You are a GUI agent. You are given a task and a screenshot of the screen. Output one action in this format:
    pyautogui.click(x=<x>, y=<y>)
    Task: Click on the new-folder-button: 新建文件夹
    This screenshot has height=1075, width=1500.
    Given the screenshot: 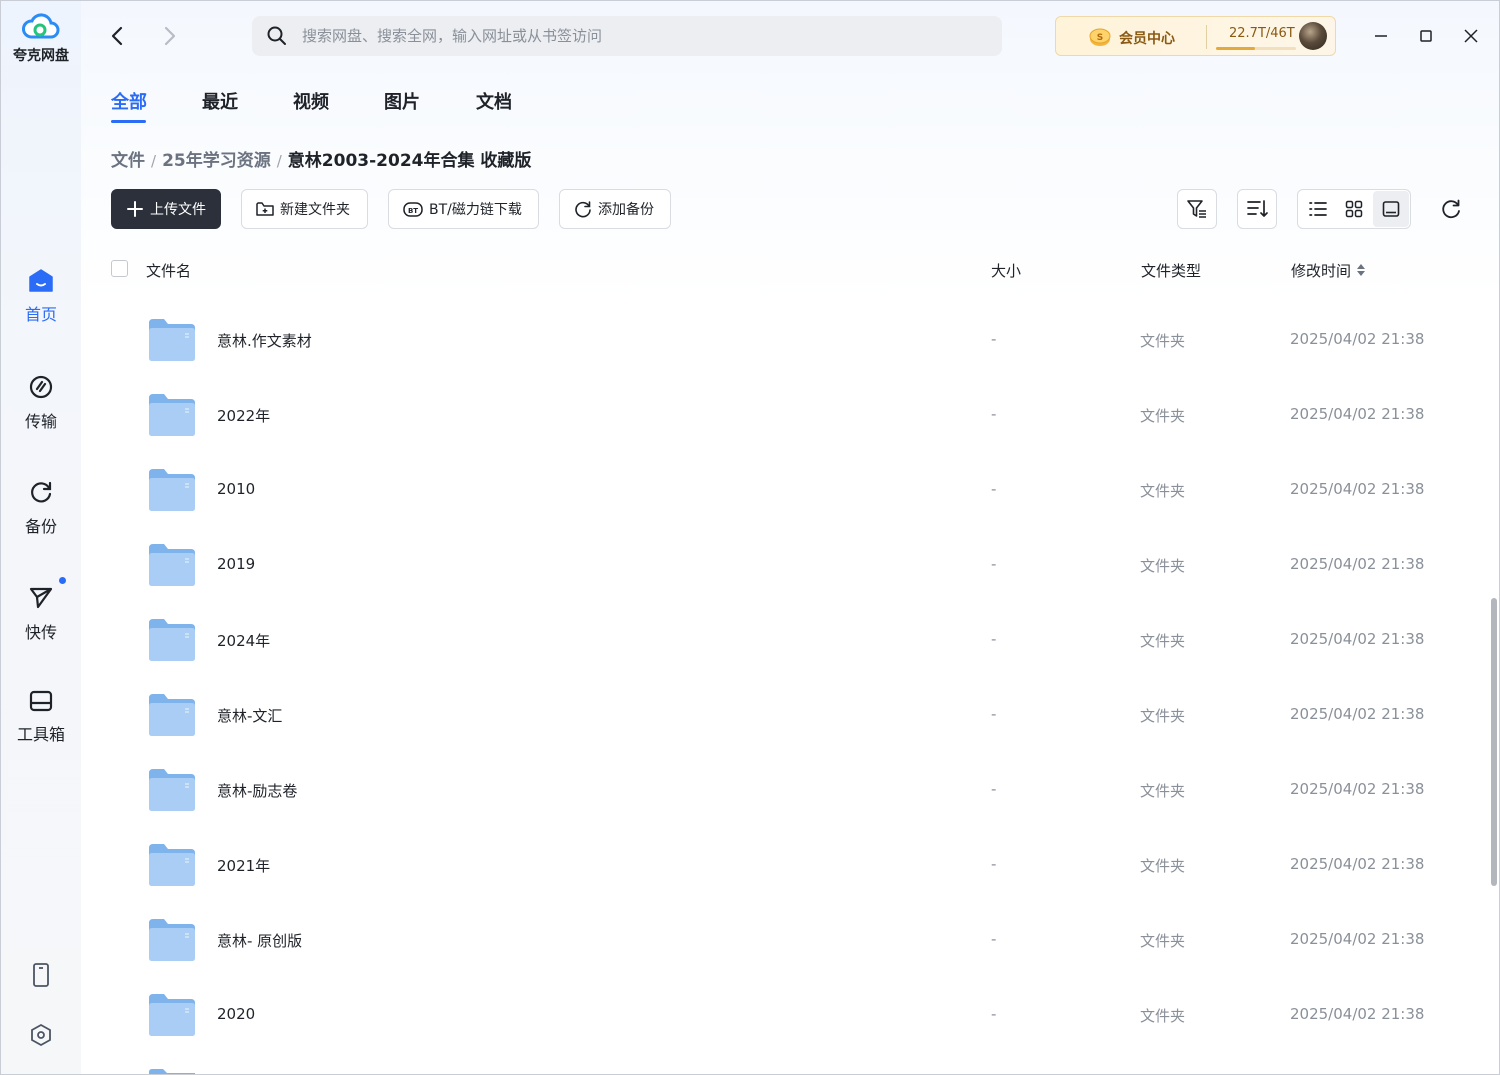 What is the action you would take?
    pyautogui.click(x=304, y=209)
    